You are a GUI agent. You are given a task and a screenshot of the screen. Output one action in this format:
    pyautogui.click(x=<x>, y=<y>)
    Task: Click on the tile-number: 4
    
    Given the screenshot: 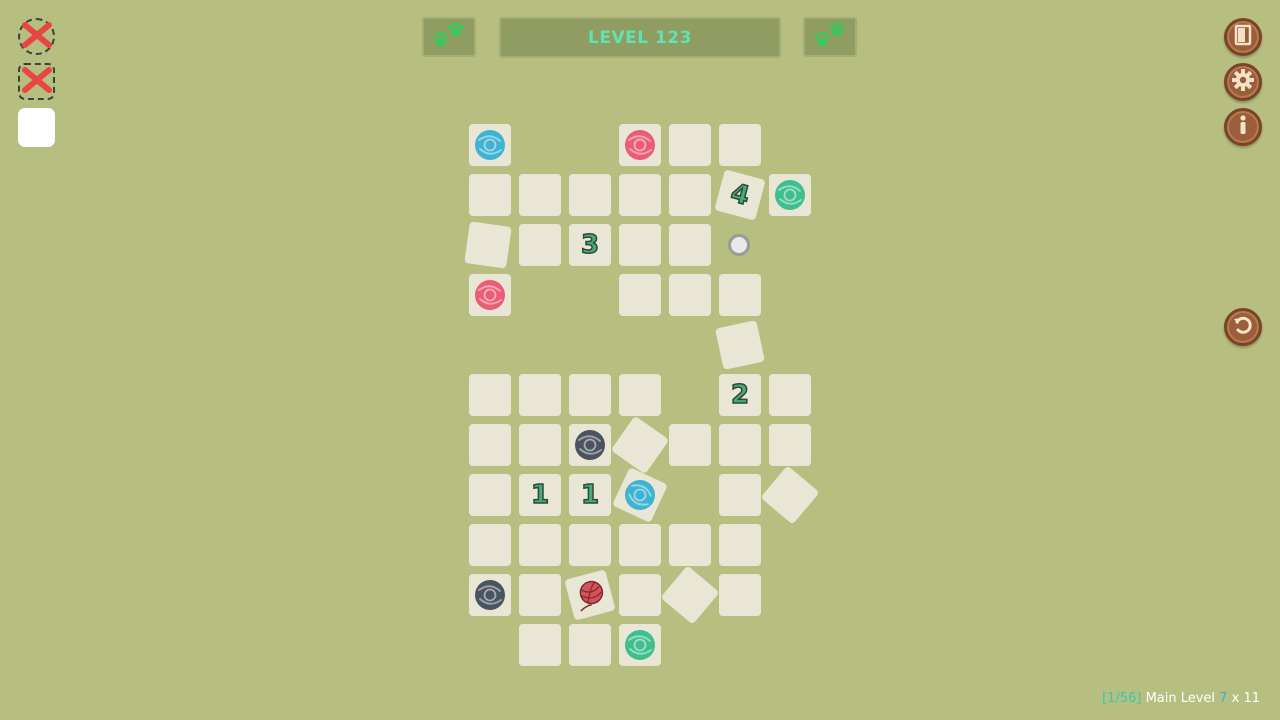 What is the action you would take?
    pyautogui.click(x=740, y=194)
    